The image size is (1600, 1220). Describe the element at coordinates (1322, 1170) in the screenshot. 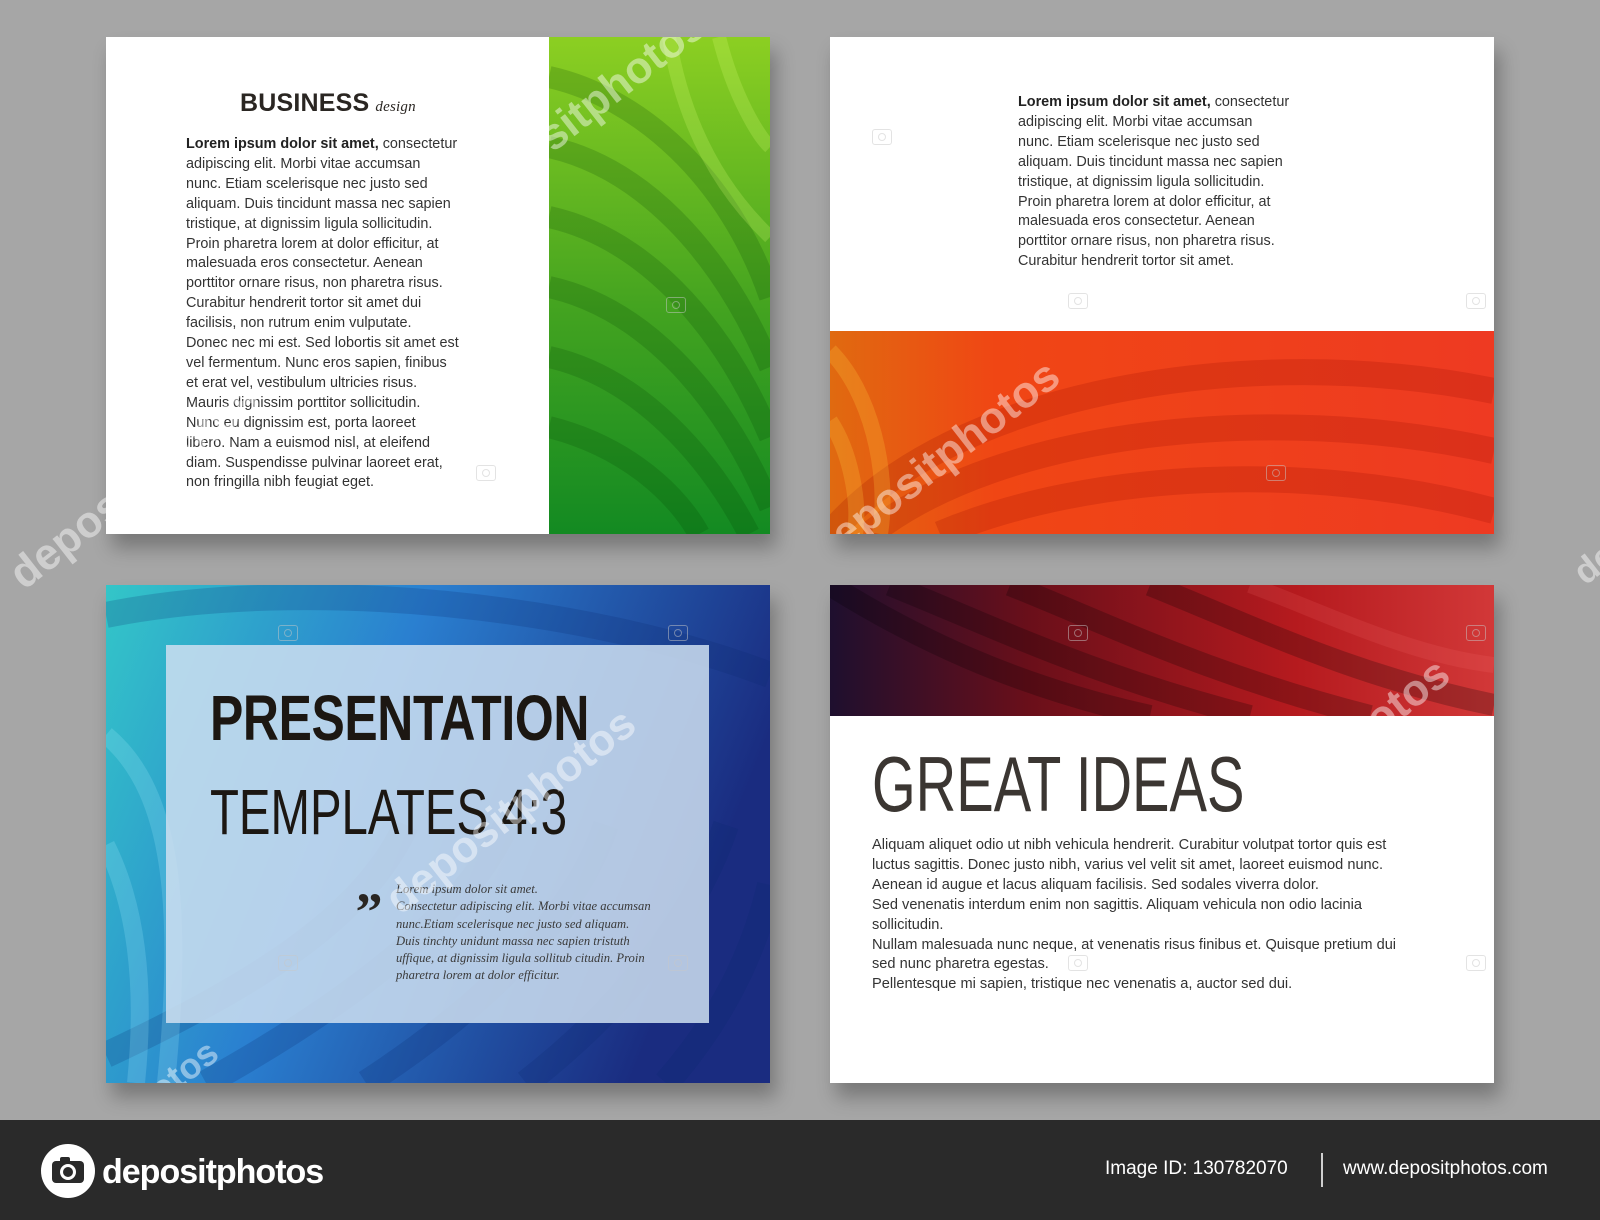

I see `footer-divider` at that location.